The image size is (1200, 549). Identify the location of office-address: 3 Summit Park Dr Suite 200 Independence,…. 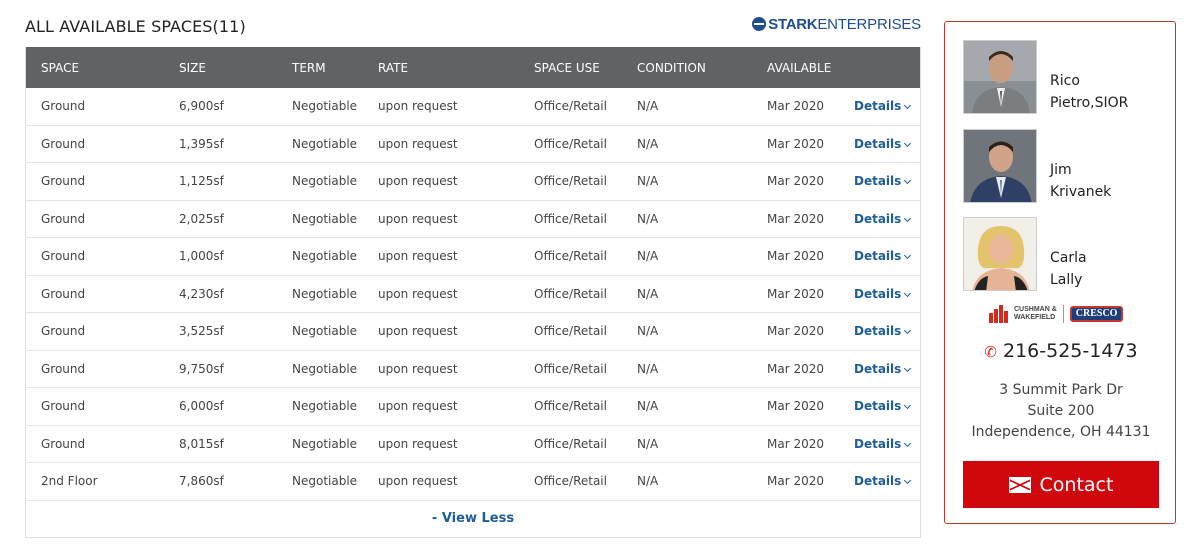
(1061, 411).